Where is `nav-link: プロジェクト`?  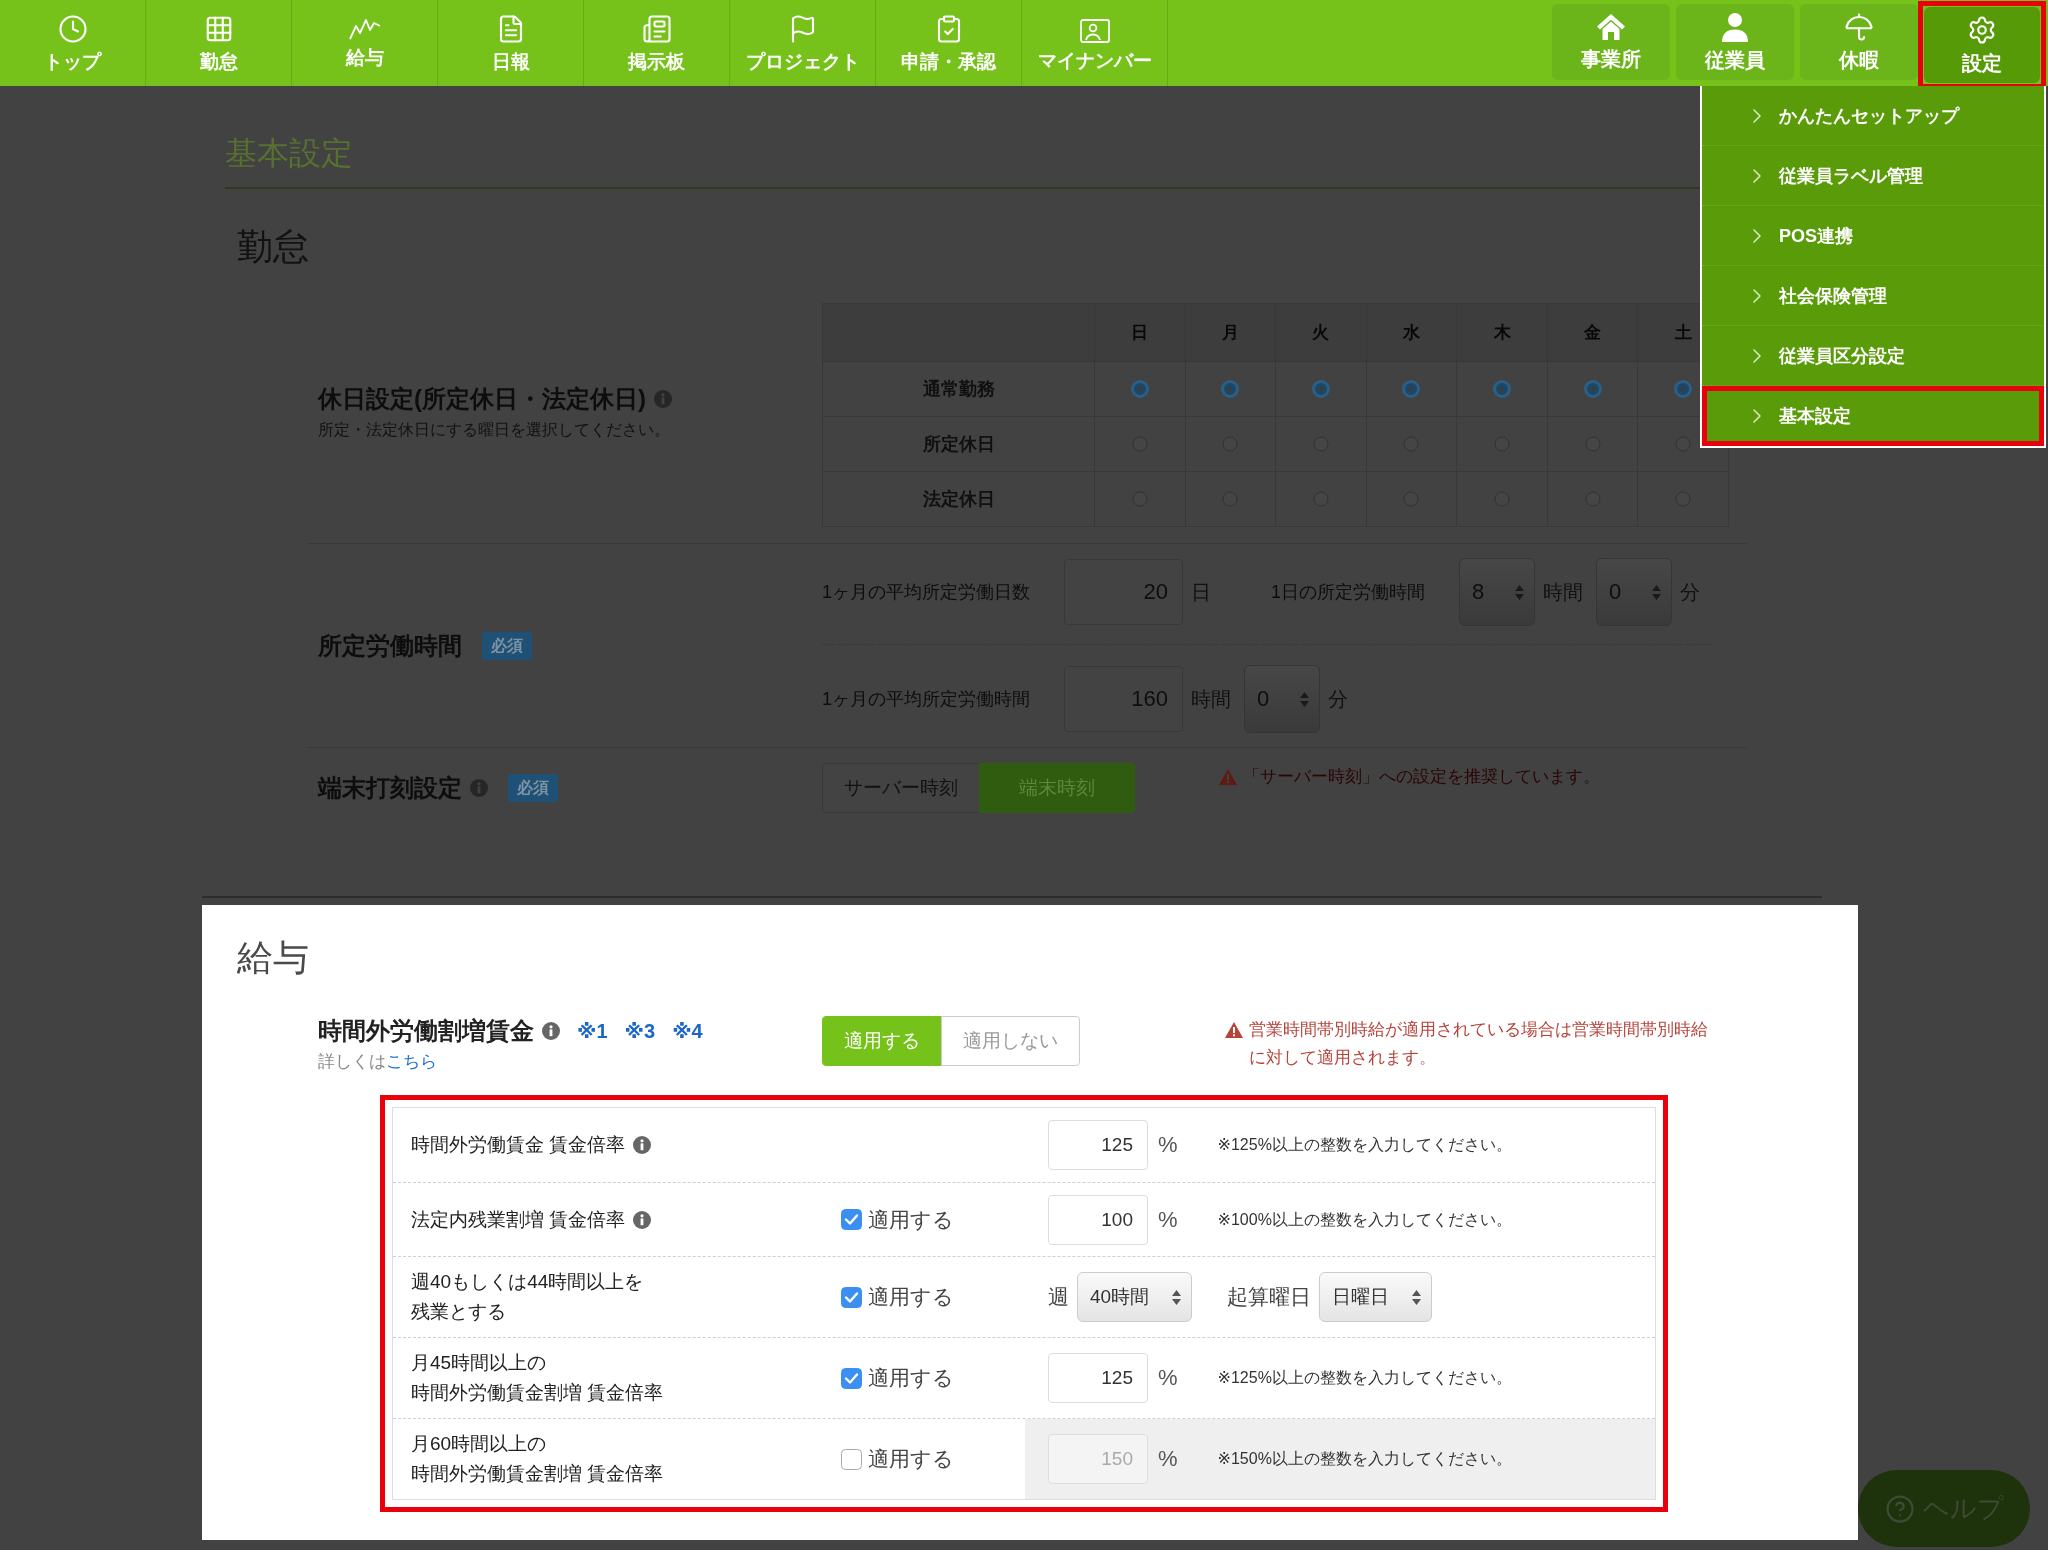 nav-link: プロジェクト is located at coordinates (803, 43).